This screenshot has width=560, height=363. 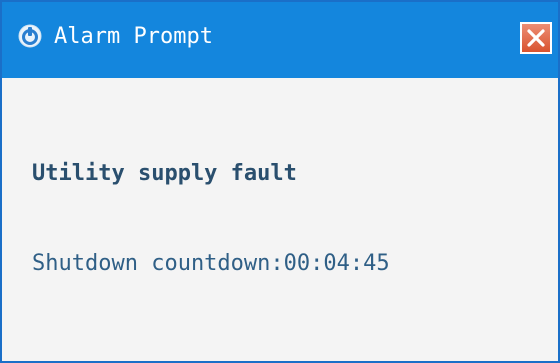 I want to click on shutdown-countdown: Shutdown countdown:00:04:45, so click(x=211, y=264).